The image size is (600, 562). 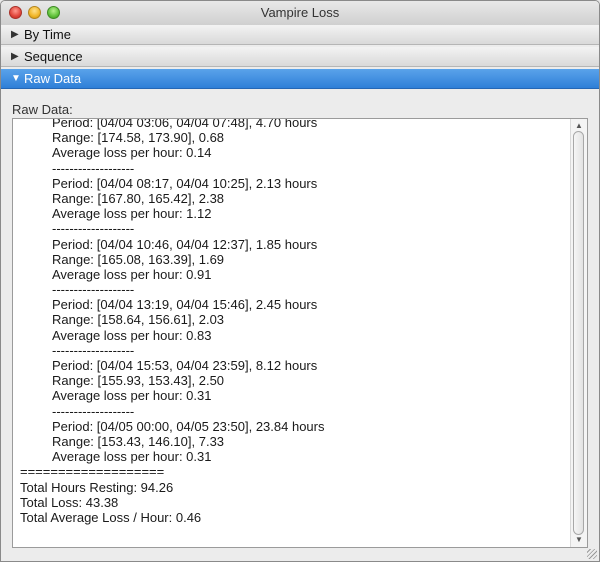 I want to click on raw-data-line: Range: [165.08, 163.39], 1.69, so click(x=138, y=259).